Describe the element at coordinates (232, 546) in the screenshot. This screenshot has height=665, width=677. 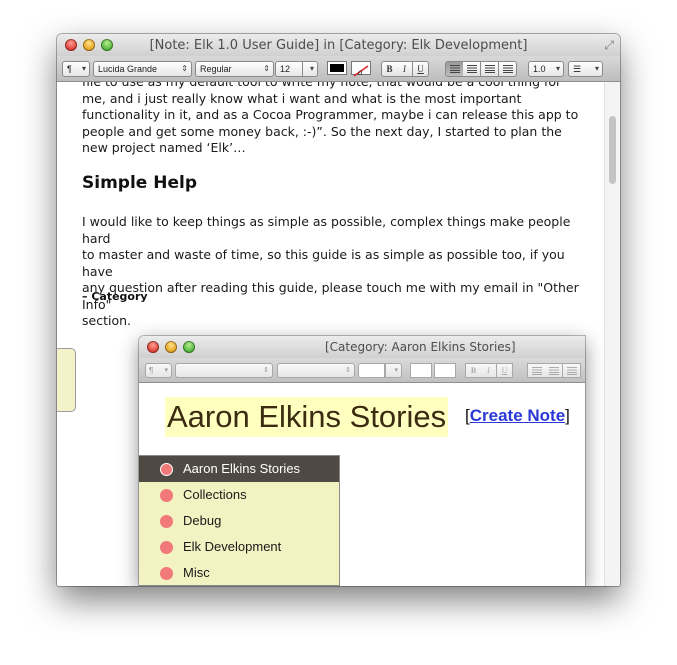
I see `category-label: Elk Development` at that location.